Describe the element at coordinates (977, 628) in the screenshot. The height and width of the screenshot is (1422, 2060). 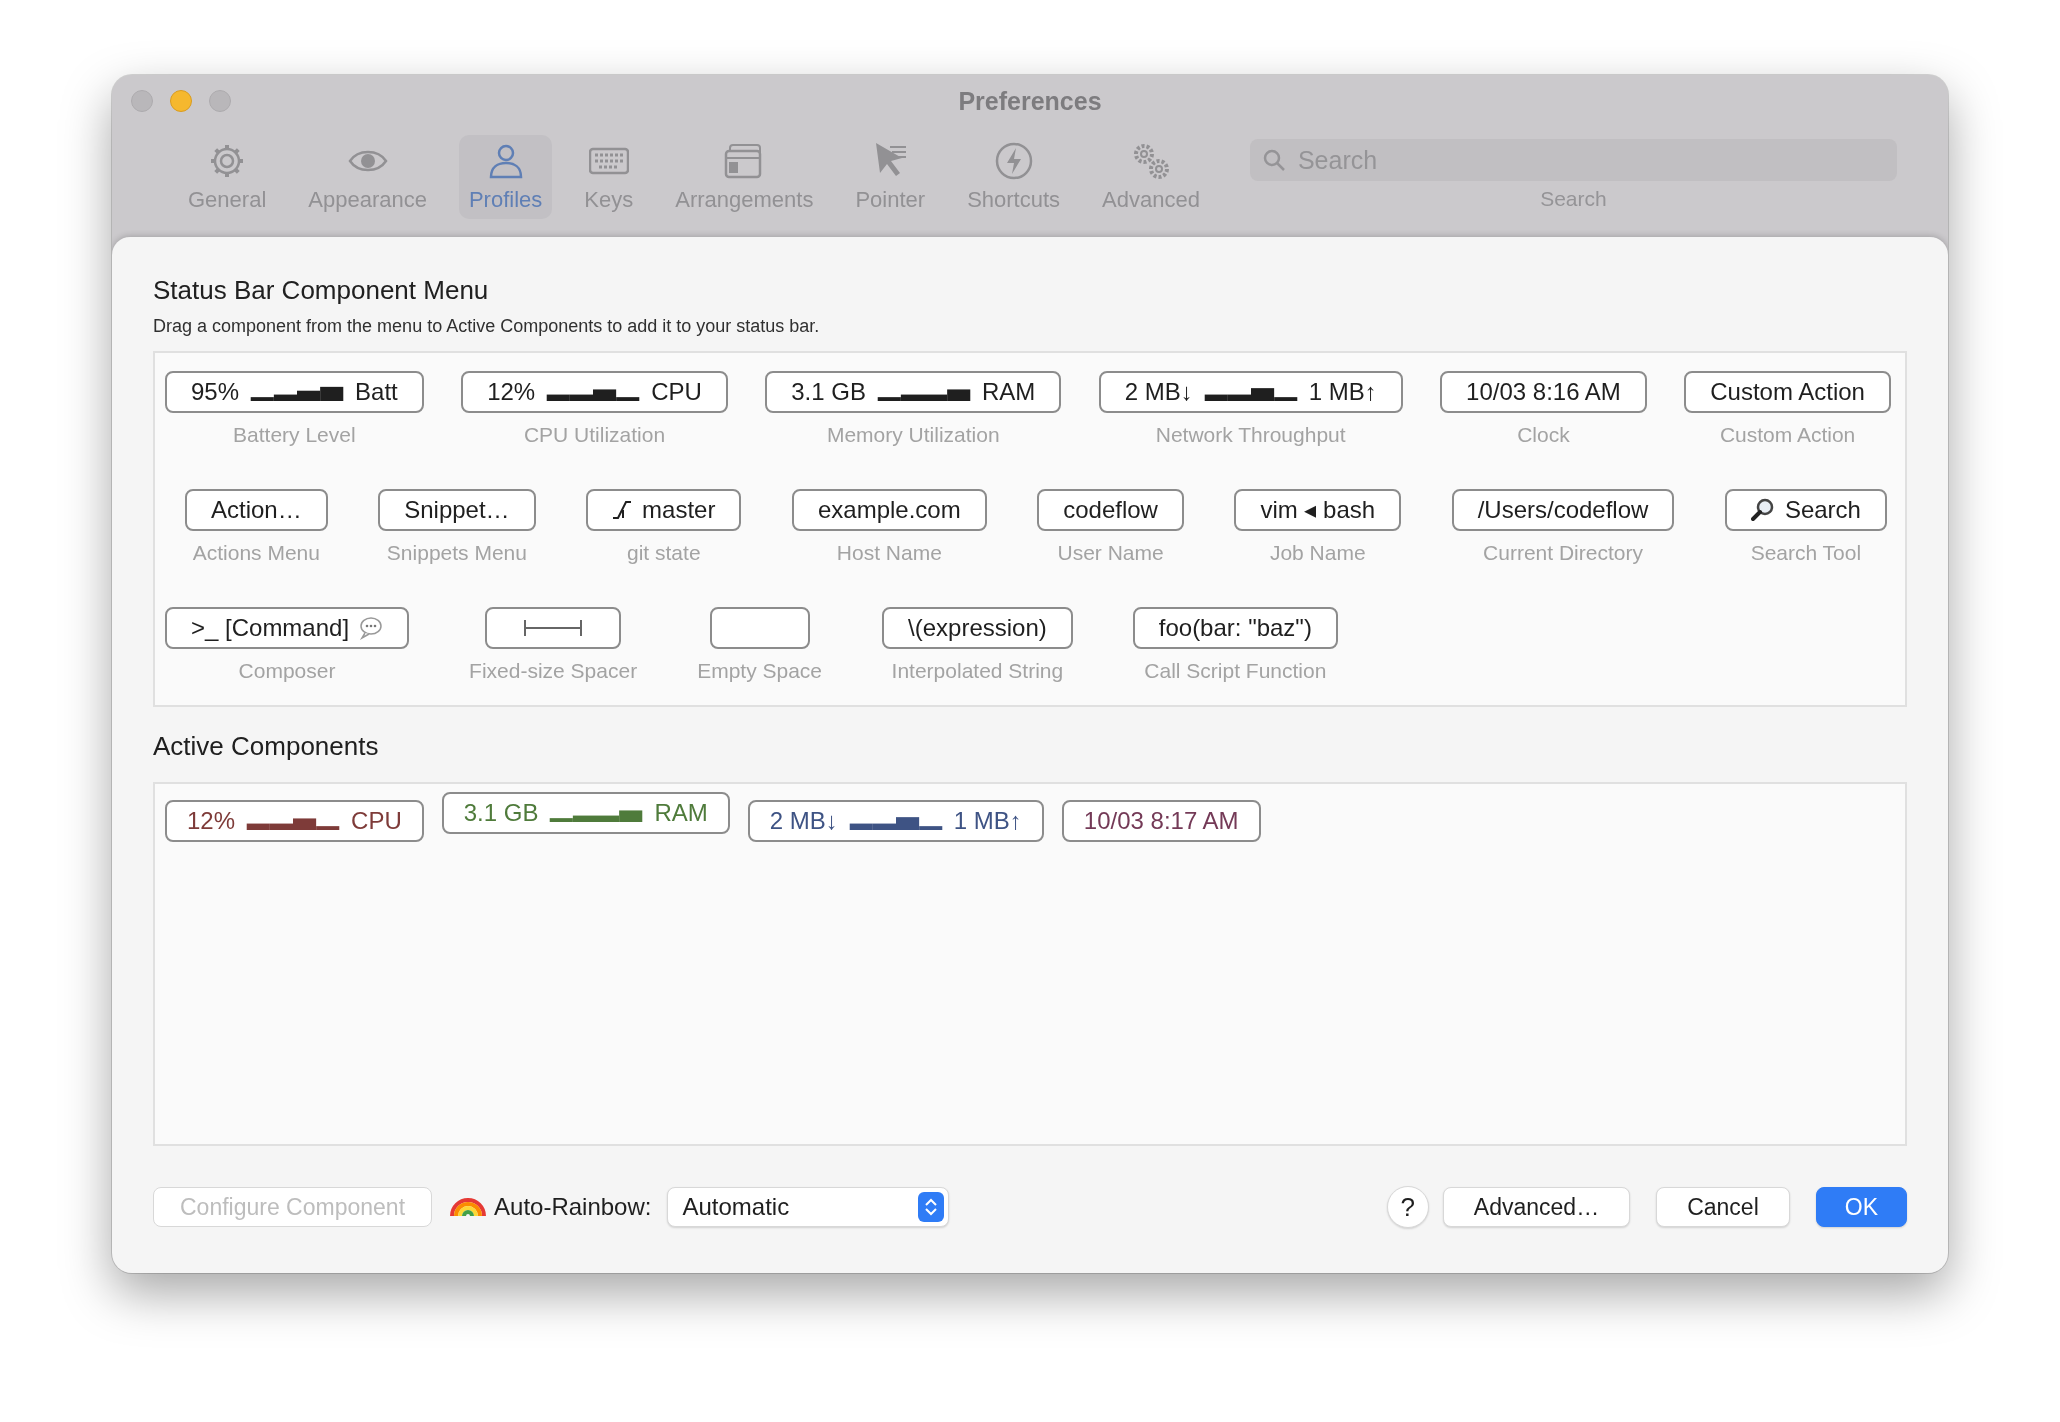
I see `status-component: \(expression)` at that location.